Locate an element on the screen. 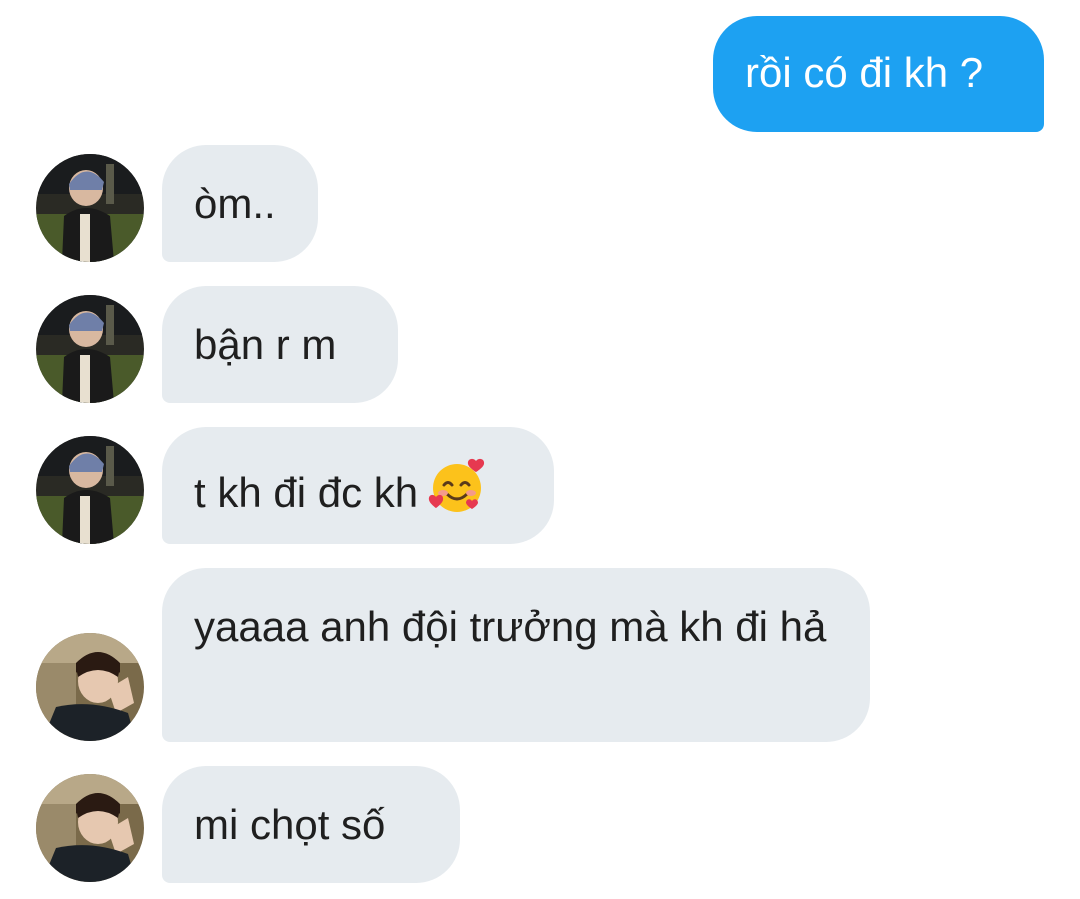 This screenshot has height=899, width=1080. message-bubble-incoming: mi chọt số is located at coordinates (311, 824).